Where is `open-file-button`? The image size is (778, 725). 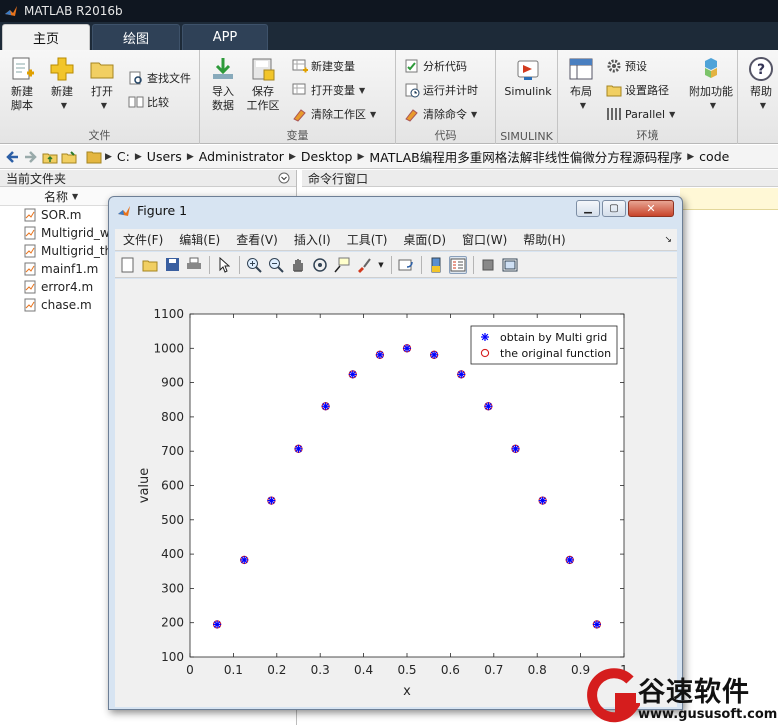
open-file-button is located at coordinates (150, 265).